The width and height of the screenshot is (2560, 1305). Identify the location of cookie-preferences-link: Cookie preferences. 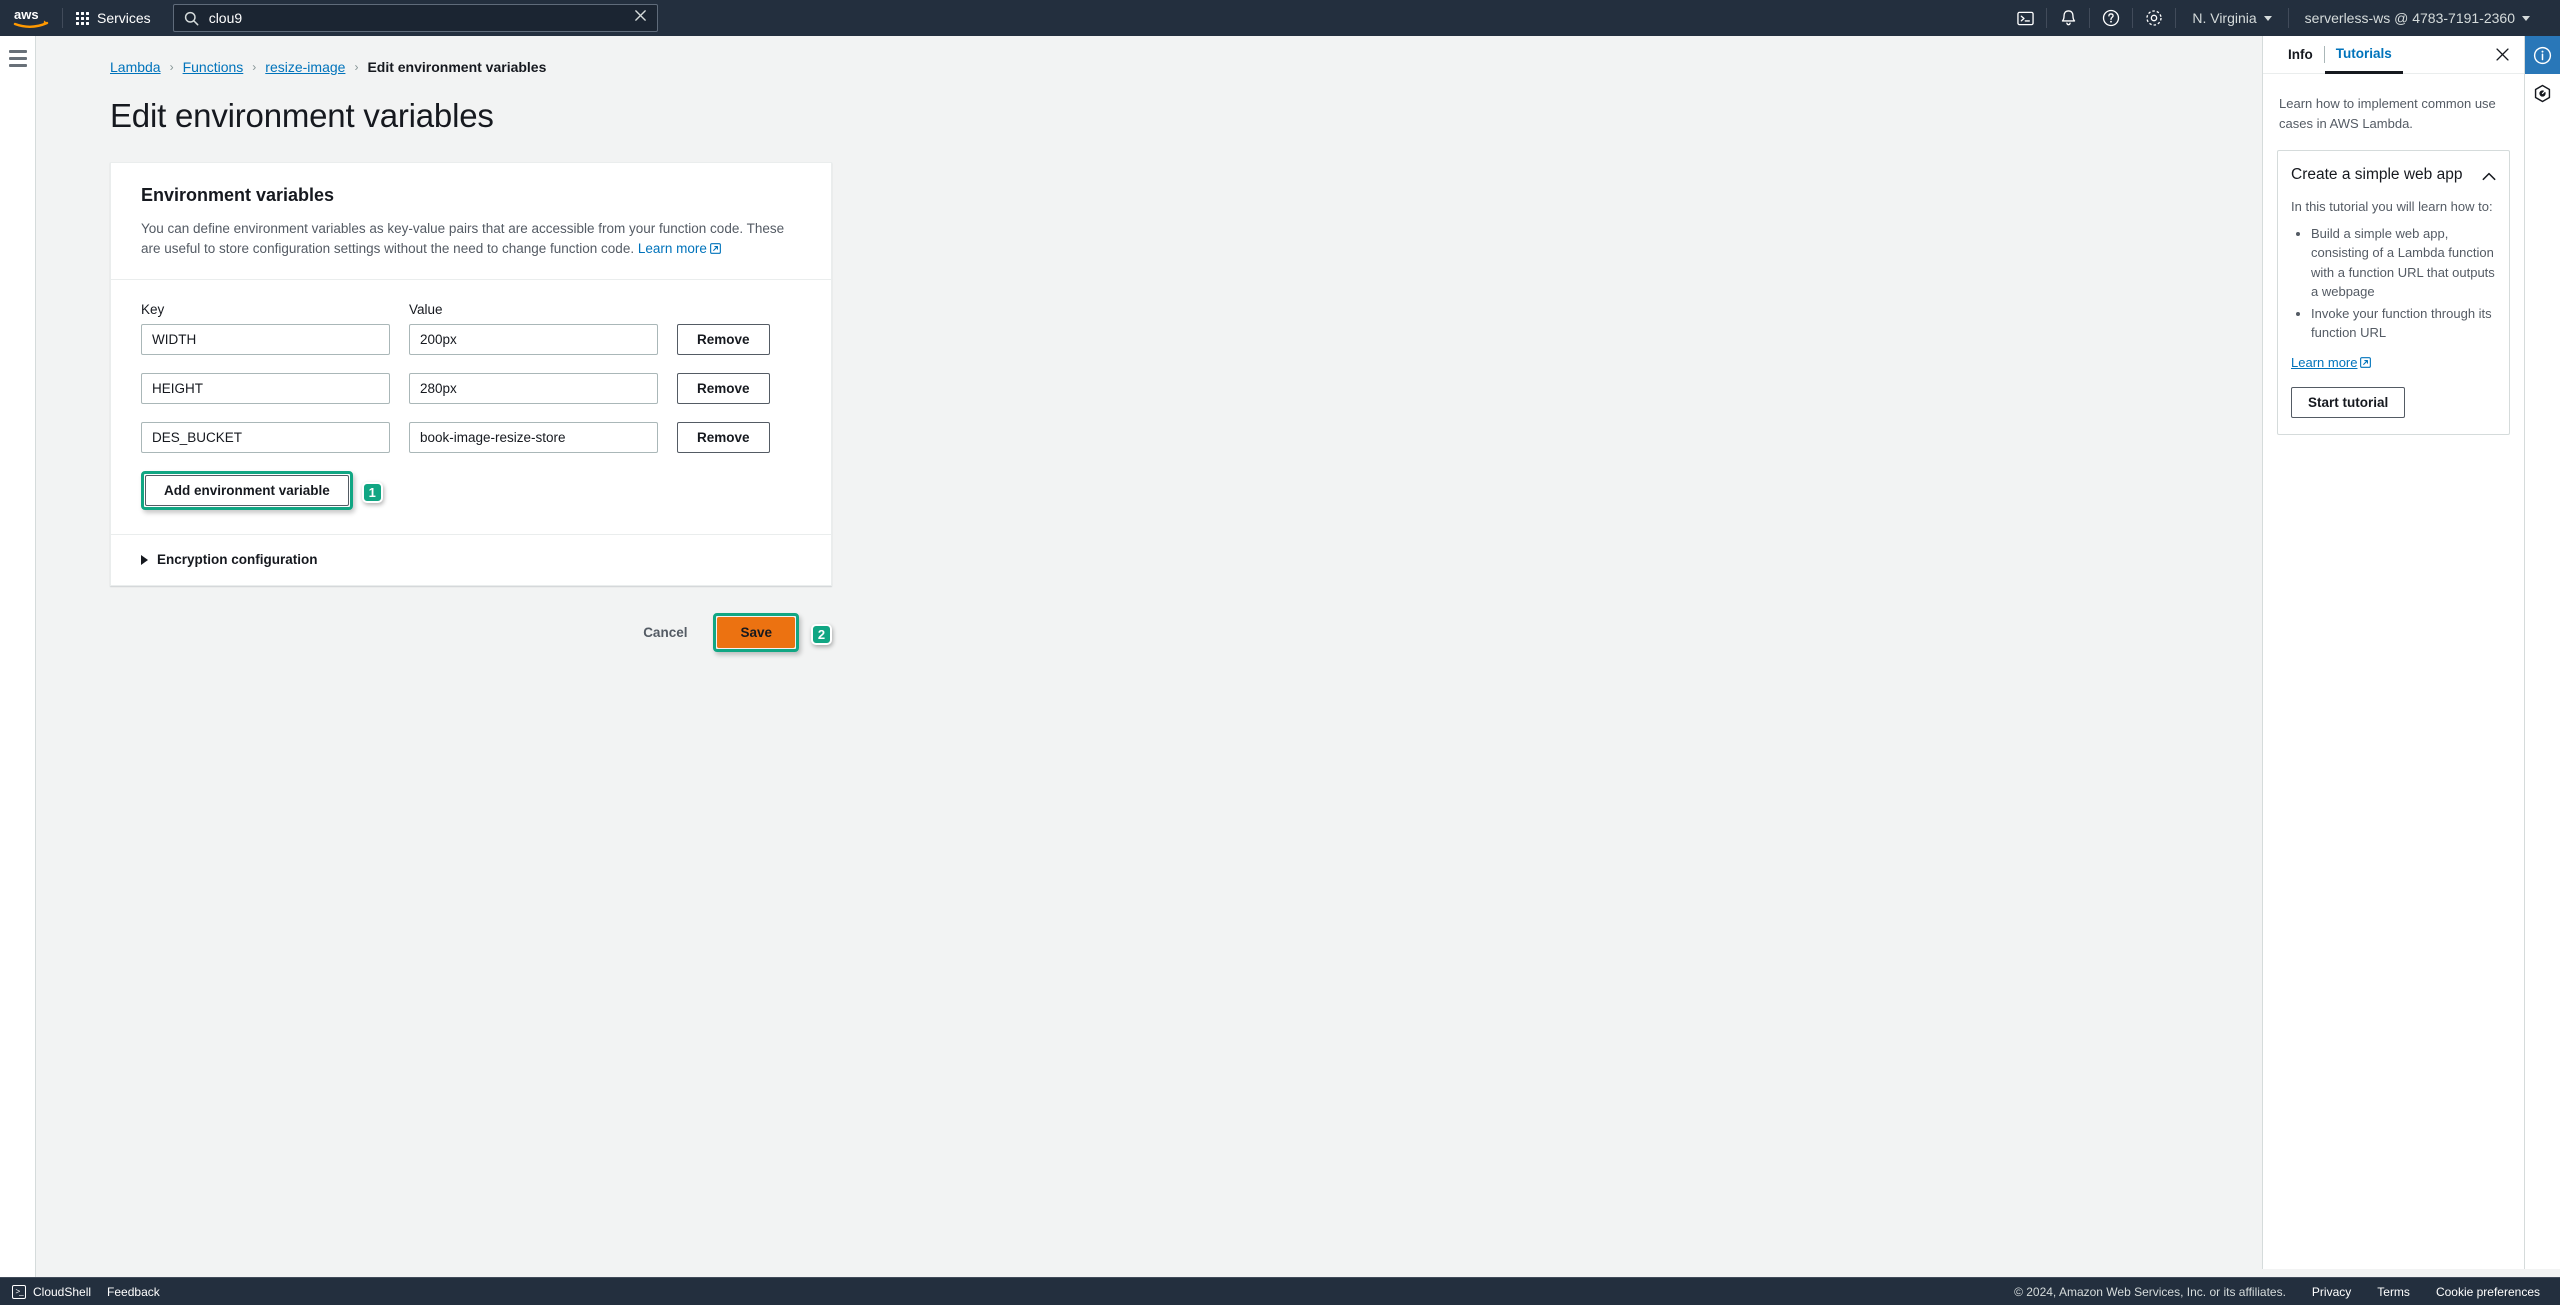
(2488, 1292).